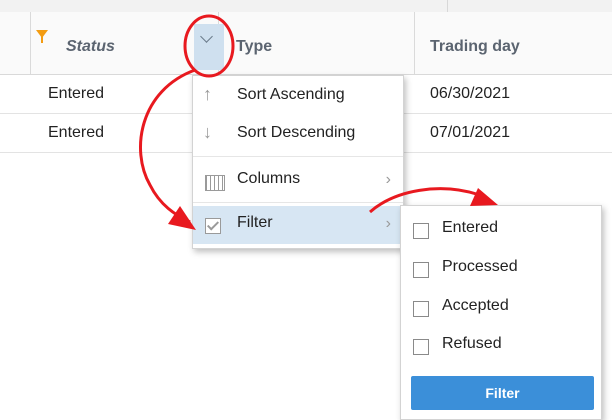  What do you see at coordinates (472, 343) in the screenshot?
I see `filter-option-label: Refused` at bounding box center [472, 343].